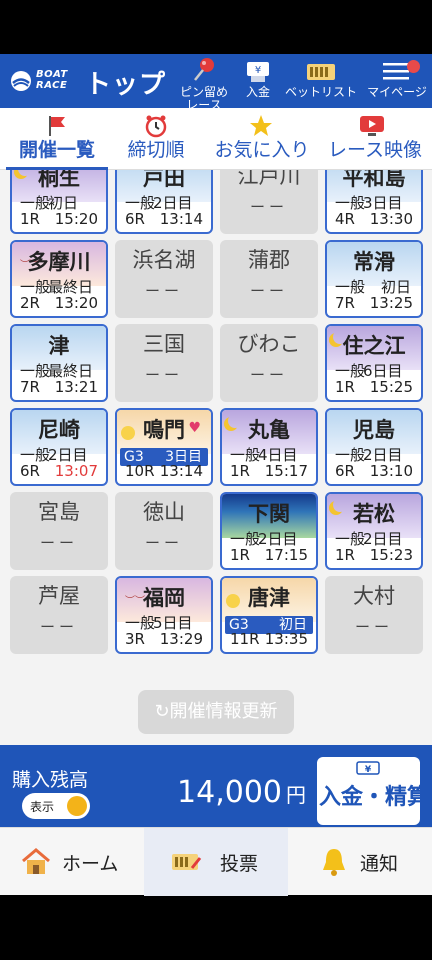 The height and width of the screenshot is (960, 432). I want to click on venue-name: 徳山, so click(164, 512).